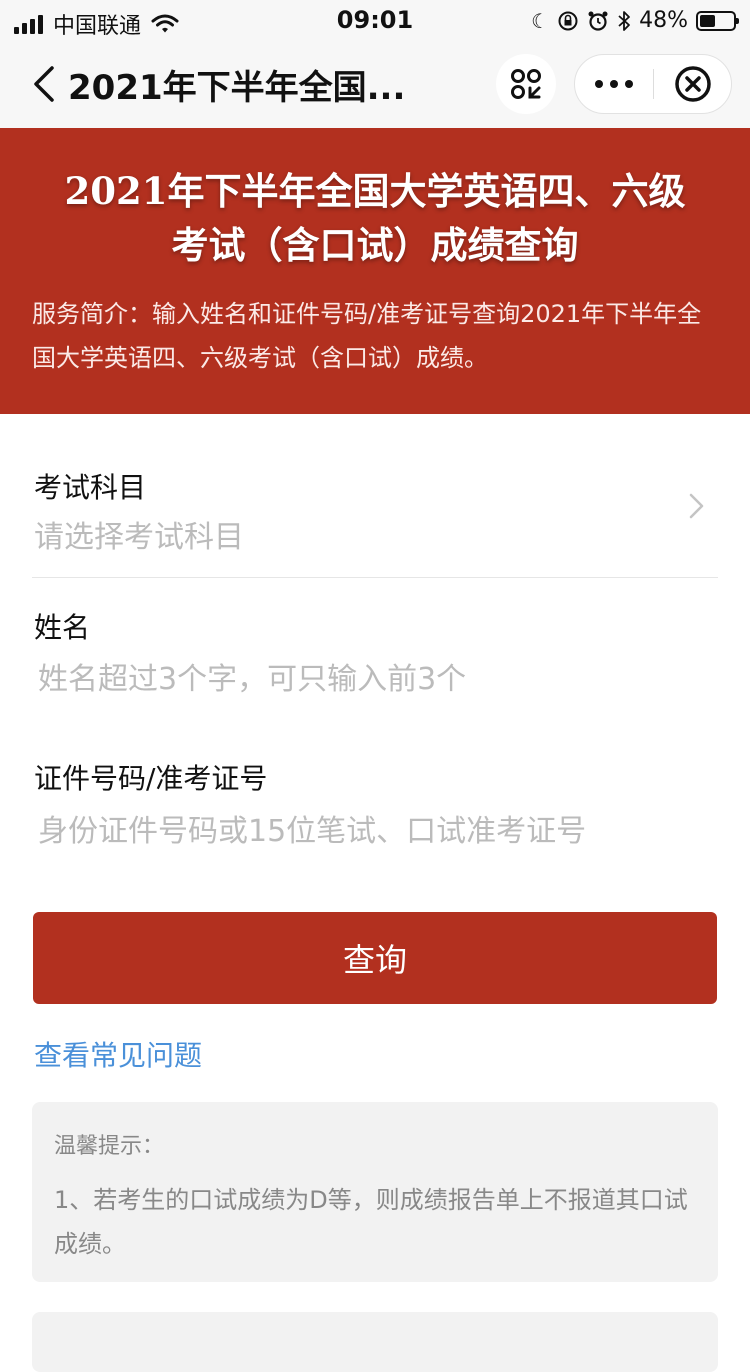  What do you see at coordinates (151, 778) in the screenshot?
I see `id-label: 证件号码/准考证号` at bounding box center [151, 778].